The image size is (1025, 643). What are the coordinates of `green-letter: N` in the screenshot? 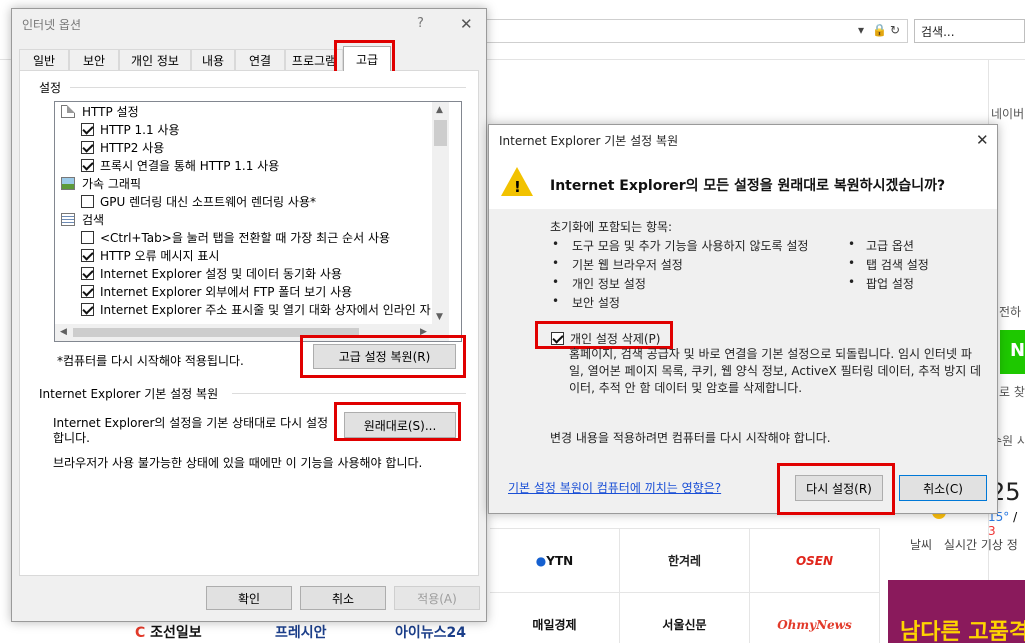 It's located at (1017, 350).